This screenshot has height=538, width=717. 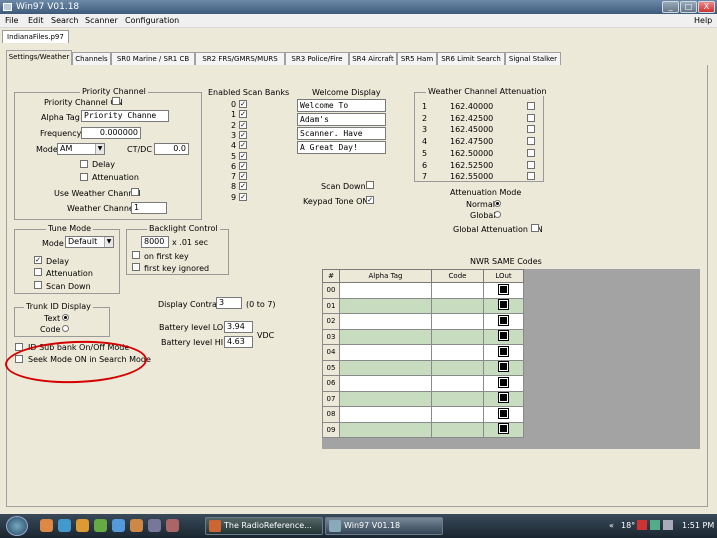 What do you see at coordinates (152, 21) in the screenshot?
I see `menu-configuration: Configuration` at bounding box center [152, 21].